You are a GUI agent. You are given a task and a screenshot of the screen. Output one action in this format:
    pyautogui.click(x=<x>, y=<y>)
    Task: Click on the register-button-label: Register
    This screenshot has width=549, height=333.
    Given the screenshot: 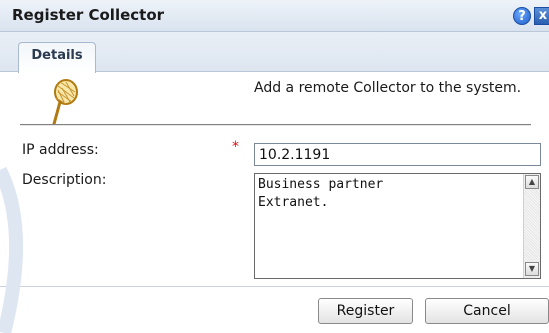 What is the action you would take?
    pyautogui.click(x=365, y=311)
    